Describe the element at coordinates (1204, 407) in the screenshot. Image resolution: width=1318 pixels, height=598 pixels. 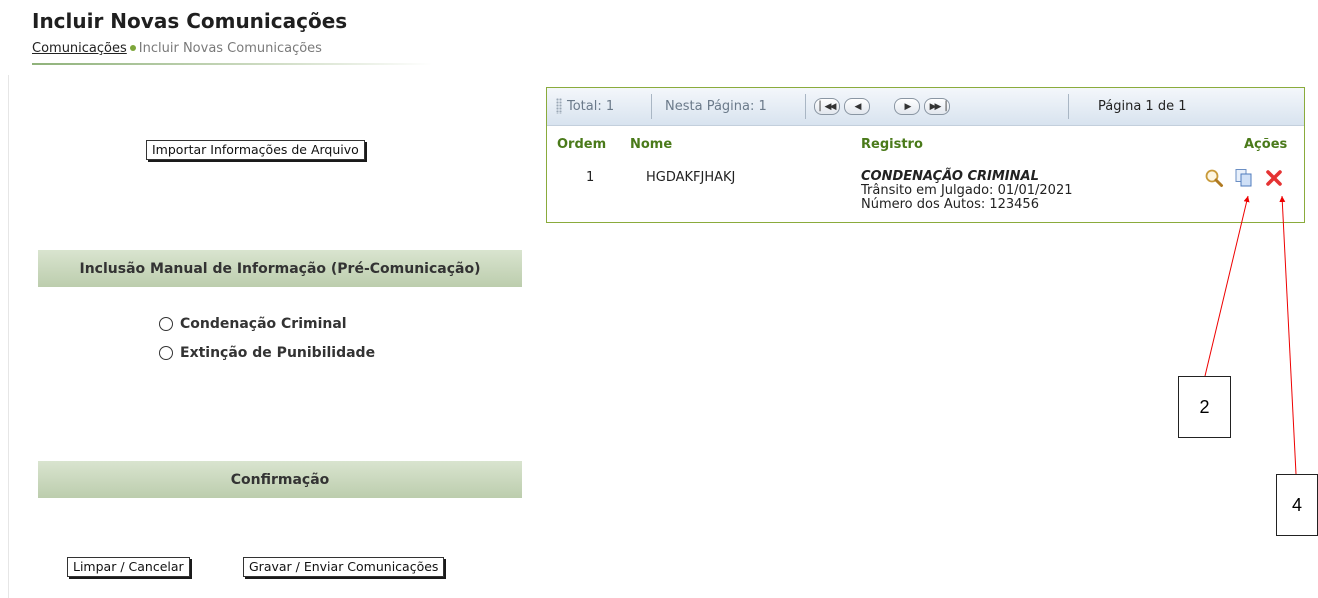
I see `annotation-callout-2: 2` at that location.